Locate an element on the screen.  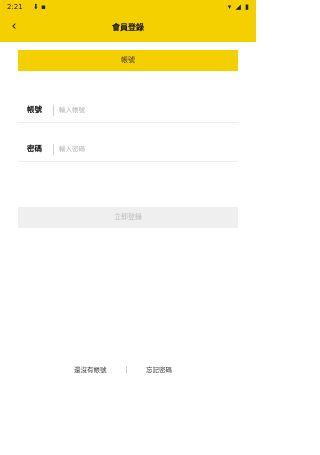
forgot-password-link: 忘記密碼 is located at coordinates (159, 370).